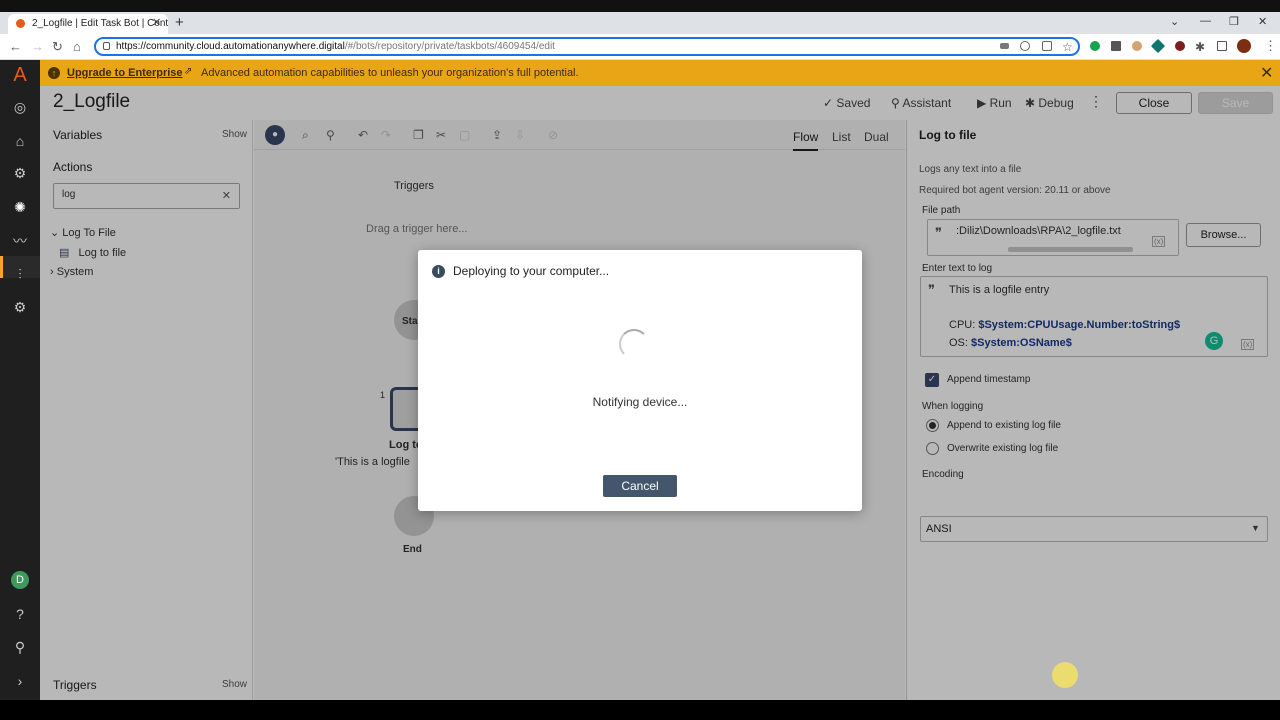 The image size is (1280, 720). What do you see at coordinates (20, 75) in the screenshot?
I see `automation-anywhere-logo-icon: A` at bounding box center [20, 75].